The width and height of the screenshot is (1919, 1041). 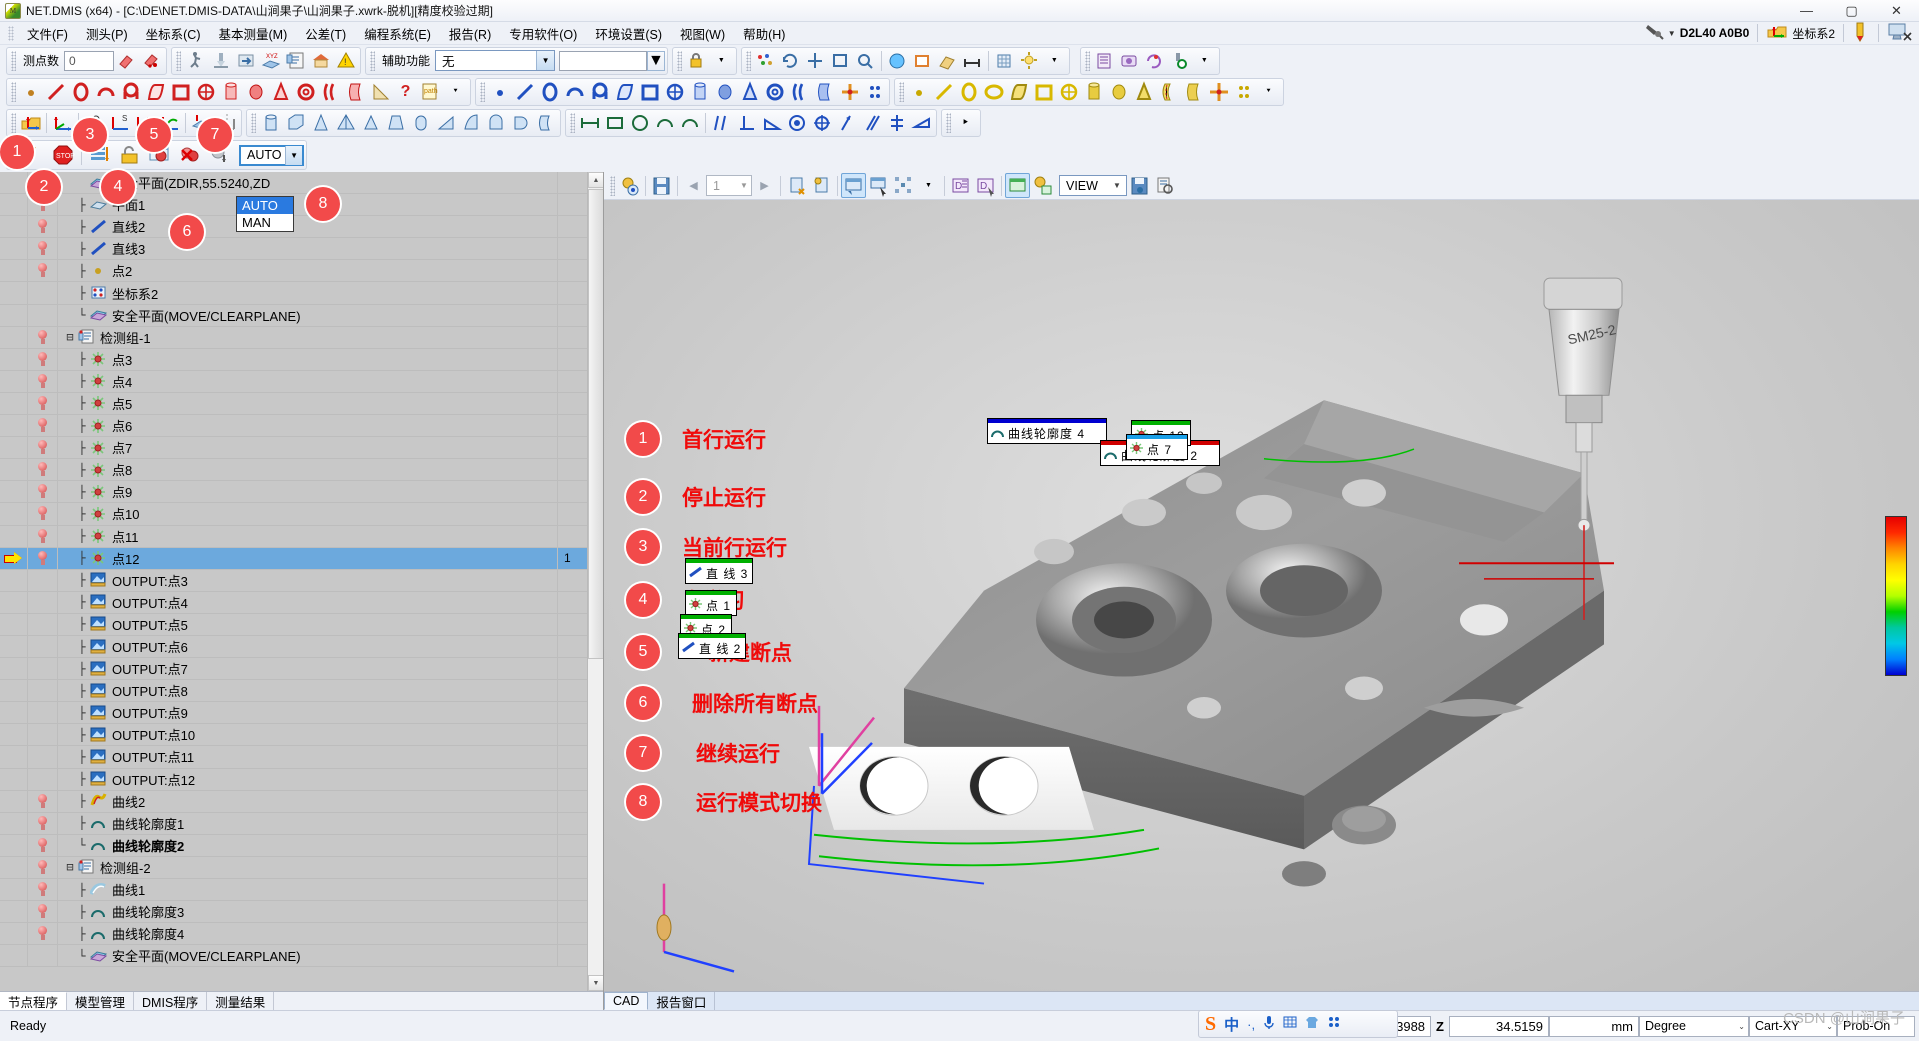 What do you see at coordinates (1694, 1026) in the screenshot?
I see `status-angle-unit-dropdown: Degree ⌄` at bounding box center [1694, 1026].